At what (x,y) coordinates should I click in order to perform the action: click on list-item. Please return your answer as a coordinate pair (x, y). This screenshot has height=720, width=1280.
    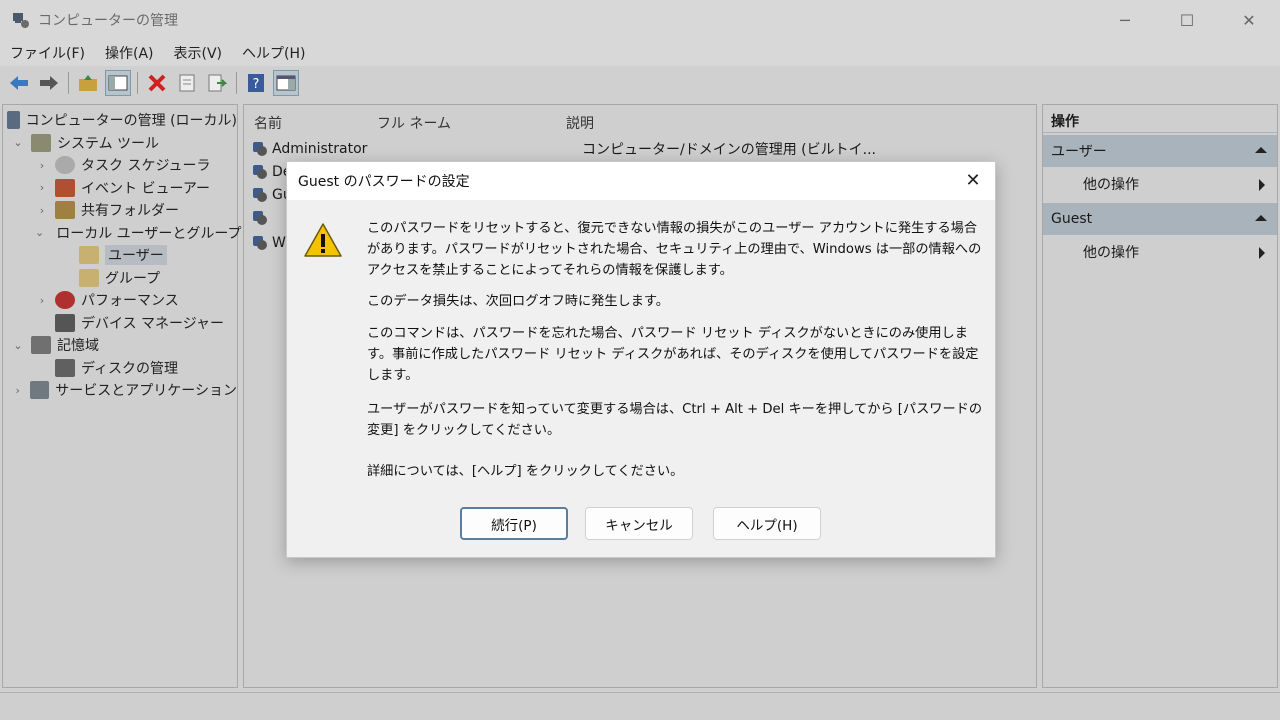
    Looking at the image, I should click on (261, 218).